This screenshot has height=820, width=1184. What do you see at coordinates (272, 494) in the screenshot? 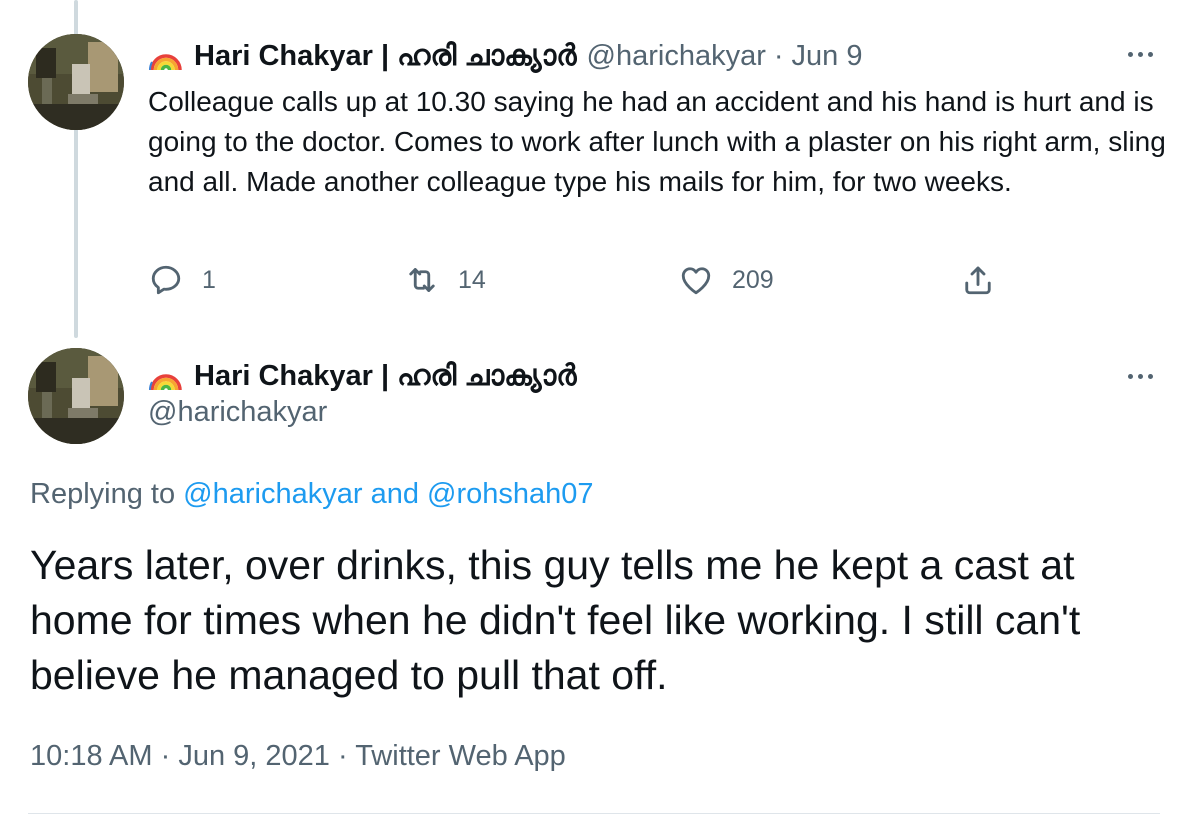
I see `mention-link: @harichakyar` at bounding box center [272, 494].